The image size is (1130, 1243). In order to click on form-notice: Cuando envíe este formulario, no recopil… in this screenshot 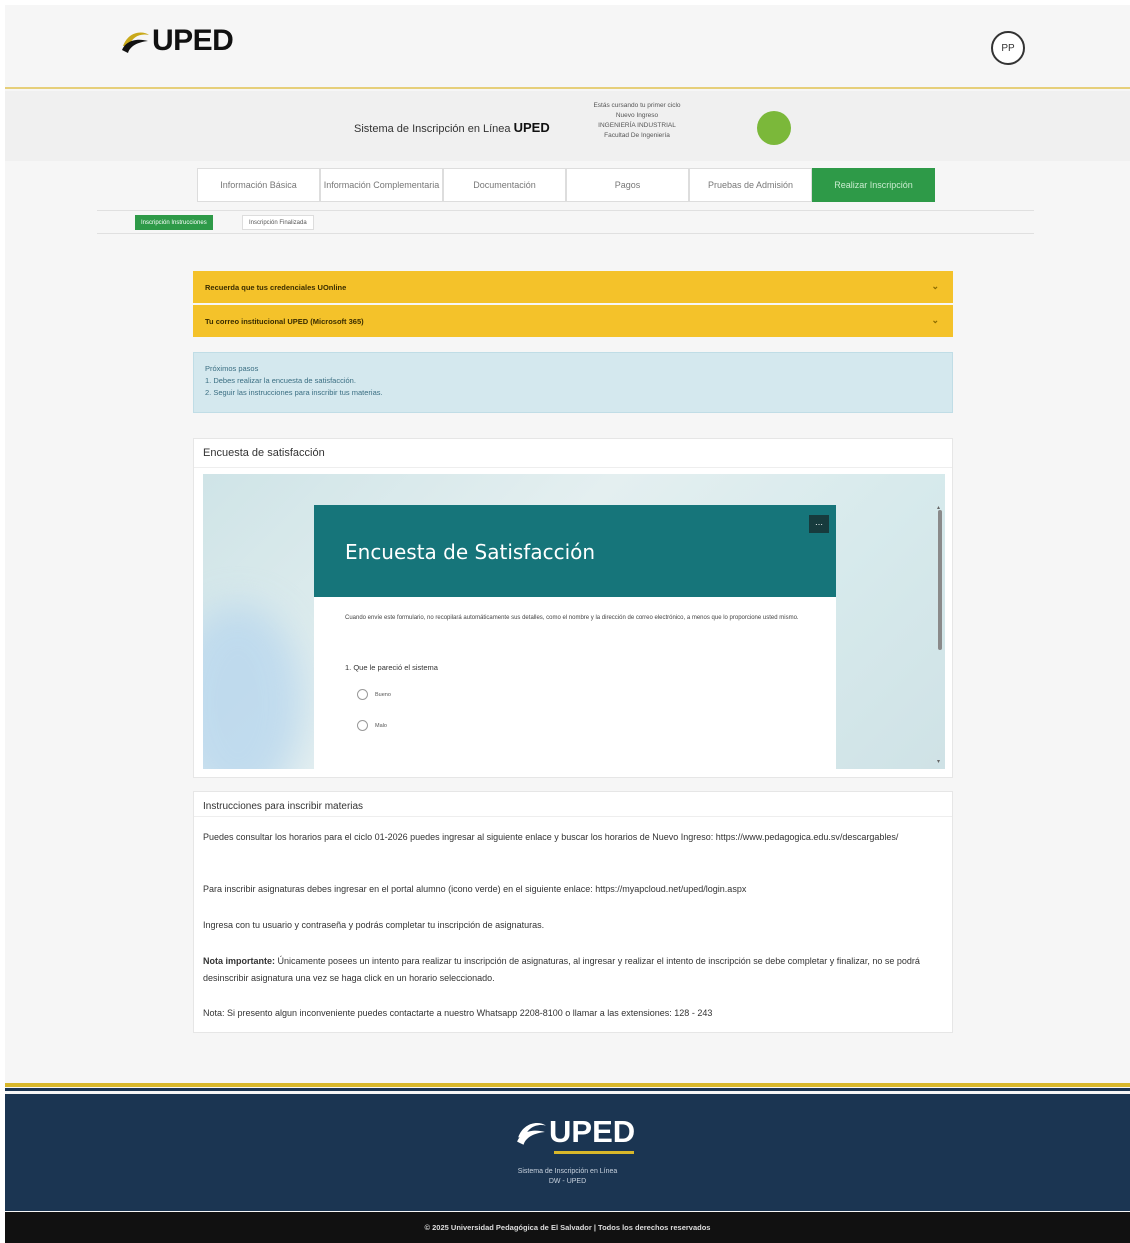, I will do `click(572, 618)`.